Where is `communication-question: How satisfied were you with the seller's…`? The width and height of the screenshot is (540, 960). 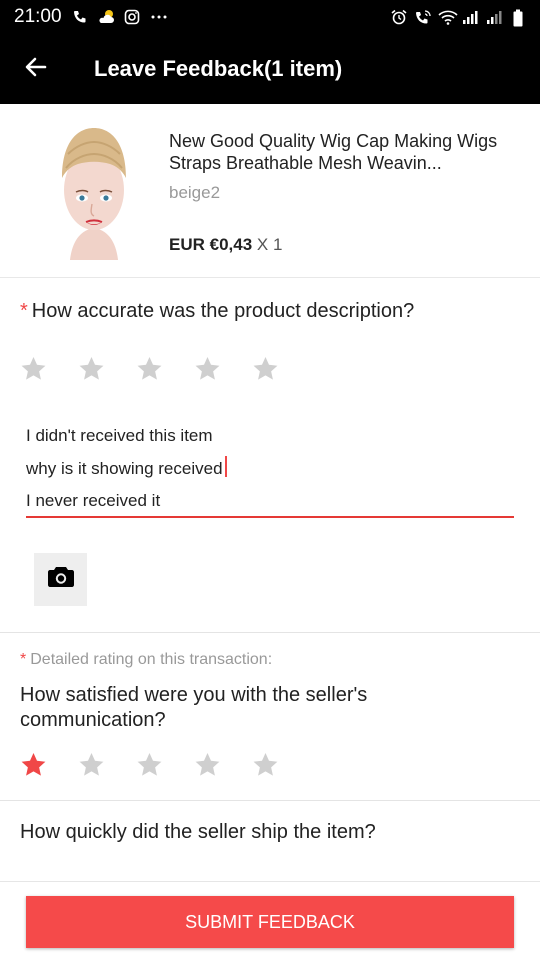
communication-question: How satisfied were you with the seller's… is located at coordinates (194, 707).